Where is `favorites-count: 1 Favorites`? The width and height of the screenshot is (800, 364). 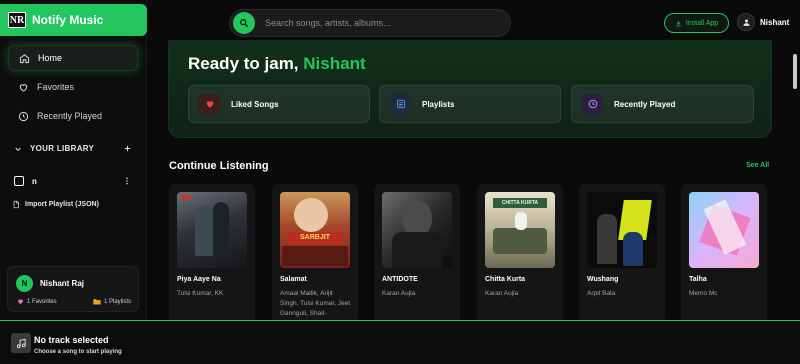
favorites-count: 1 Favorites is located at coordinates (37, 301).